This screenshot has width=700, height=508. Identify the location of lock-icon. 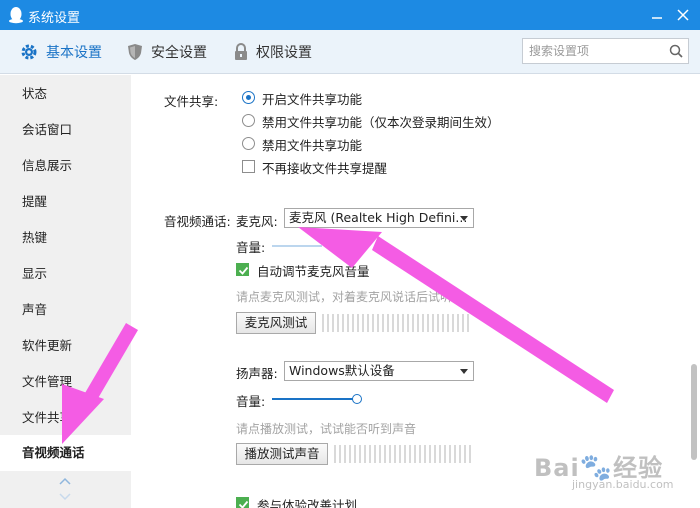
(241, 51).